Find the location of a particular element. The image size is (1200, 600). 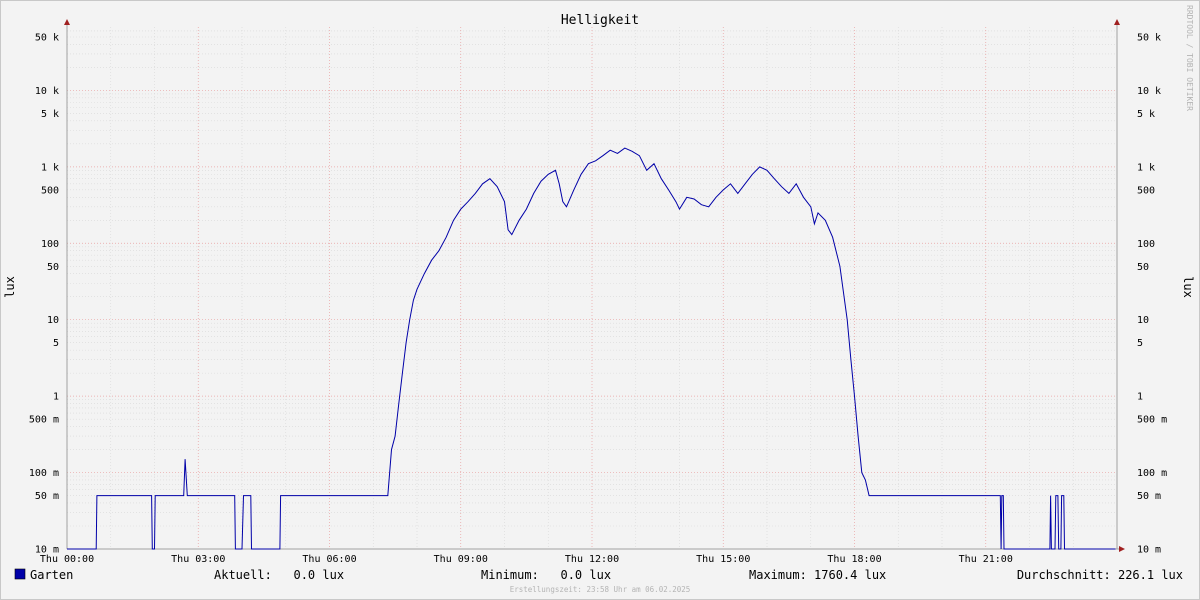

x-tick-label: Thu 09:00 is located at coordinates (461, 559).